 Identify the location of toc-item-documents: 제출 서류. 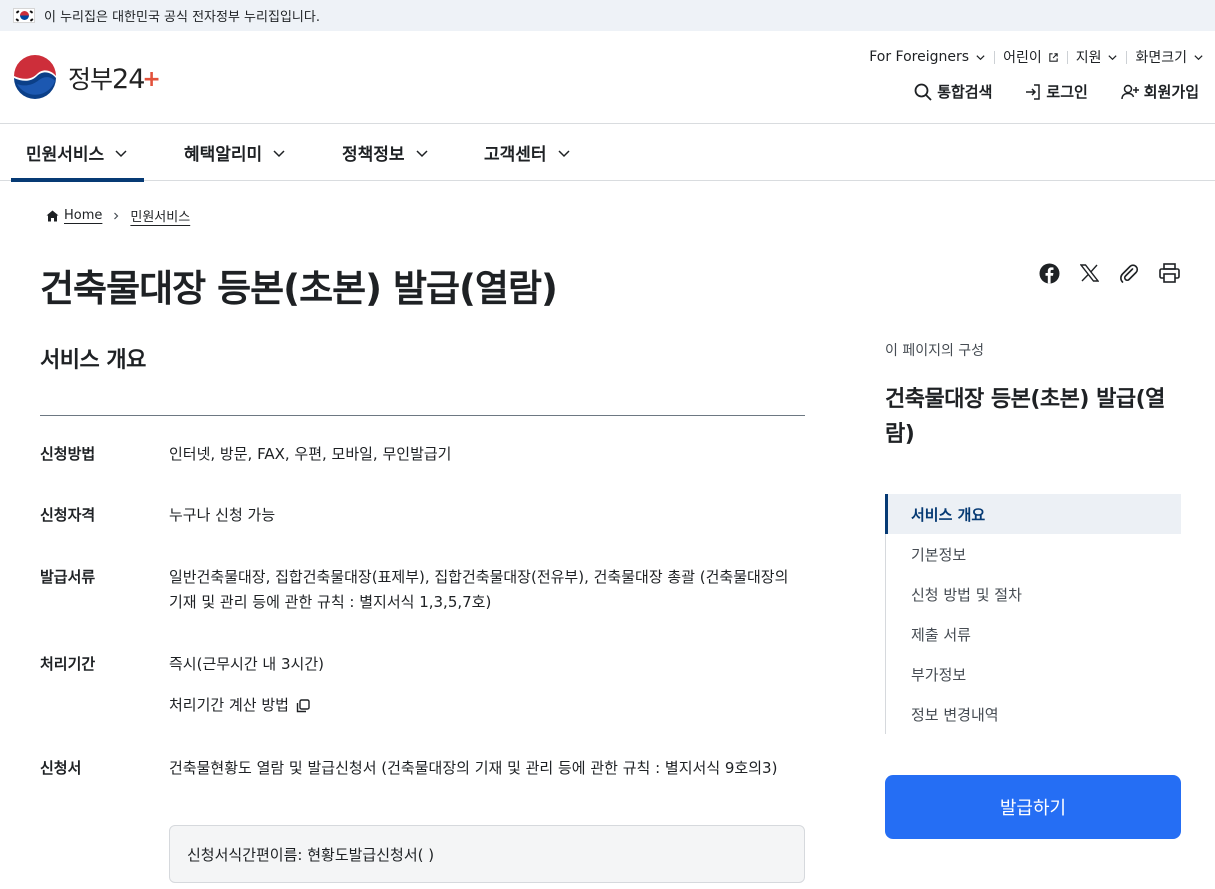
(1033, 634).